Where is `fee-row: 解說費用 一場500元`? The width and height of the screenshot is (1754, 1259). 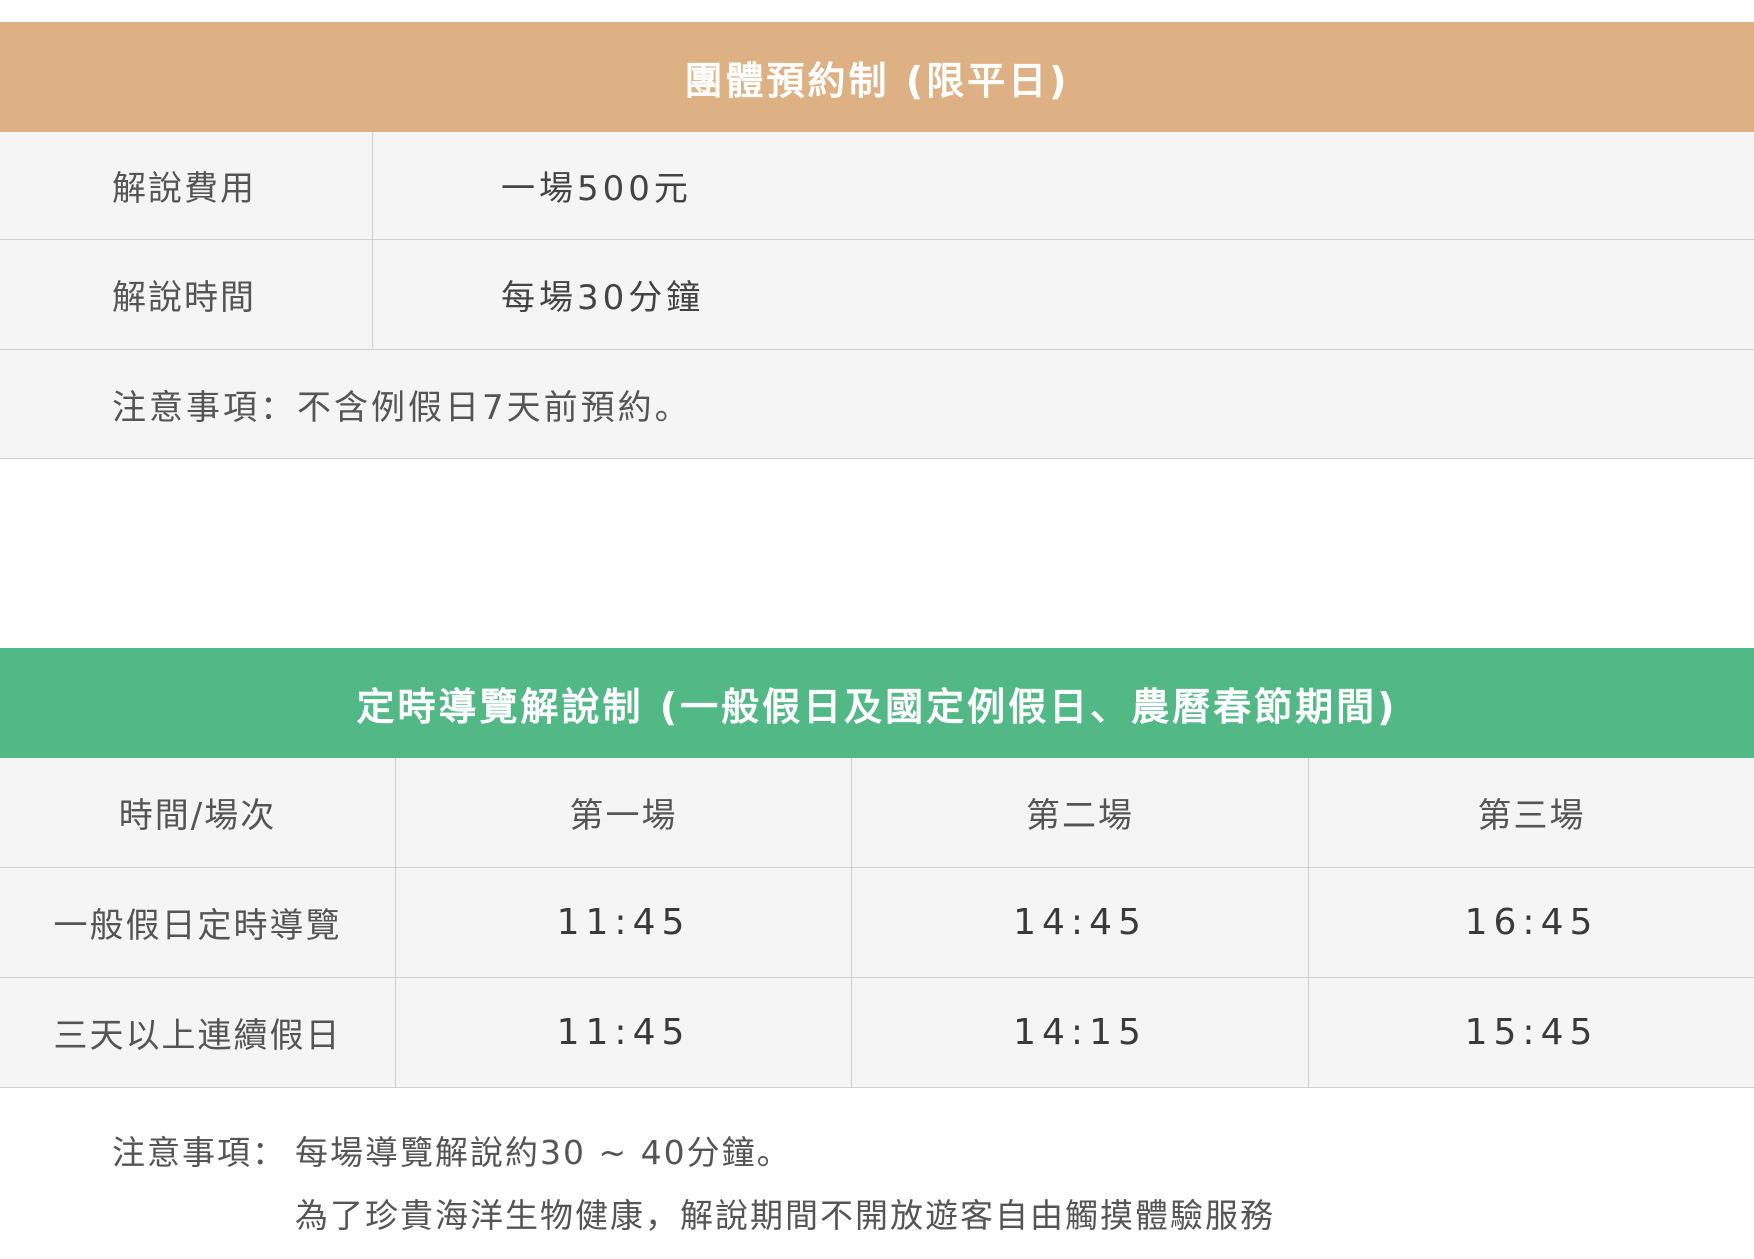
fee-row: 解說費用 一場500元 is located at coordinates (877, 186).